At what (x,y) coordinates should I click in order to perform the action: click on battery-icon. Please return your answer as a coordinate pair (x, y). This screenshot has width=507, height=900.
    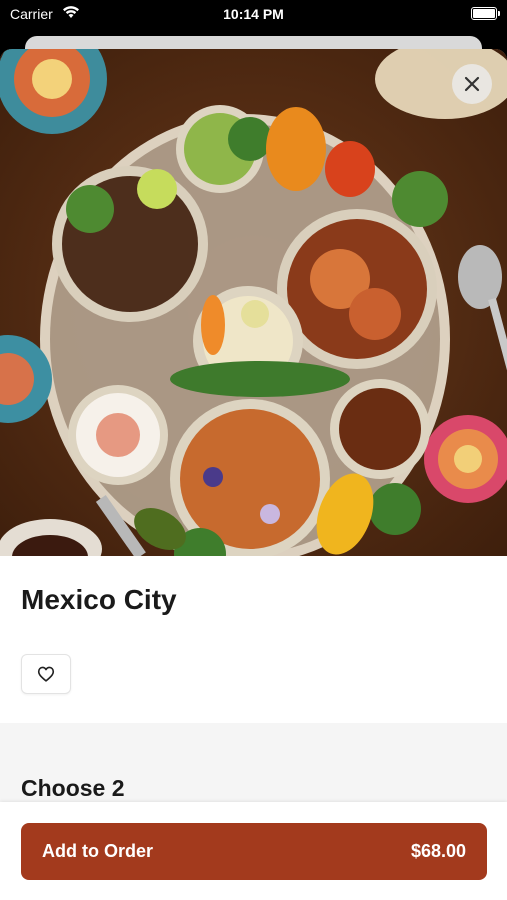
    Looking at the image, I should click on (485, 13).